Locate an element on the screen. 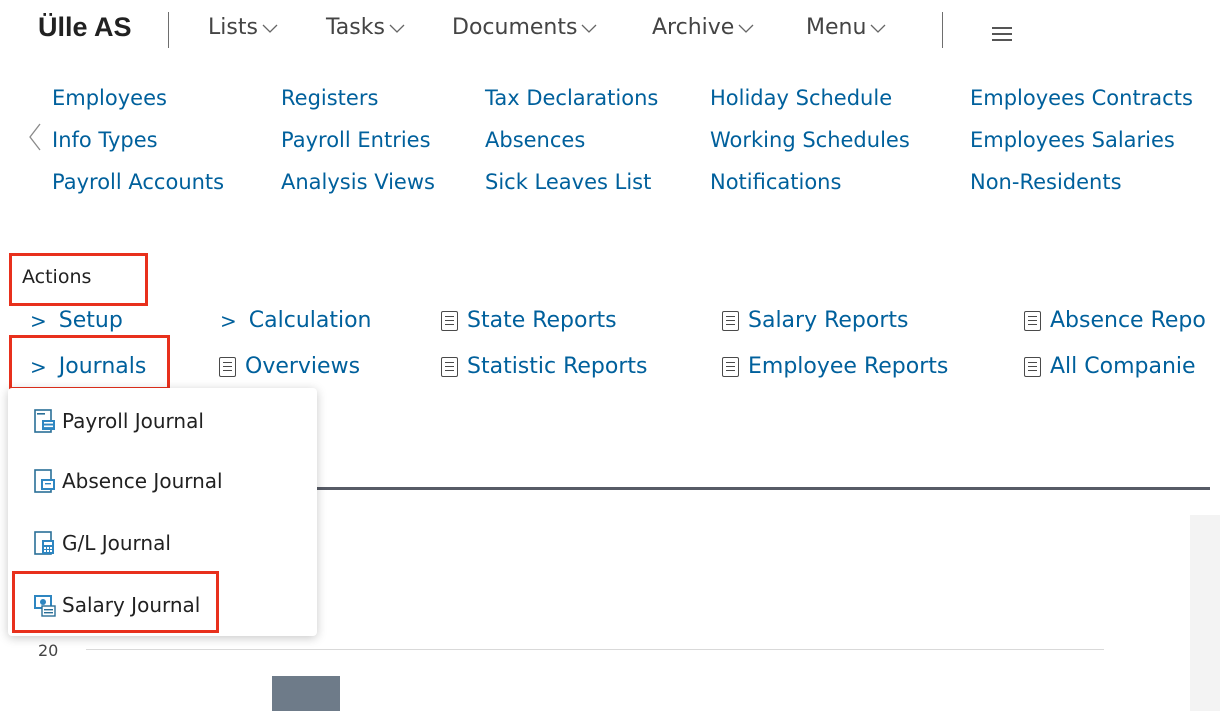 The image size is (1220, 711). action-absence-reports-label: Absence Repo is located at coordinates (1128, 320).